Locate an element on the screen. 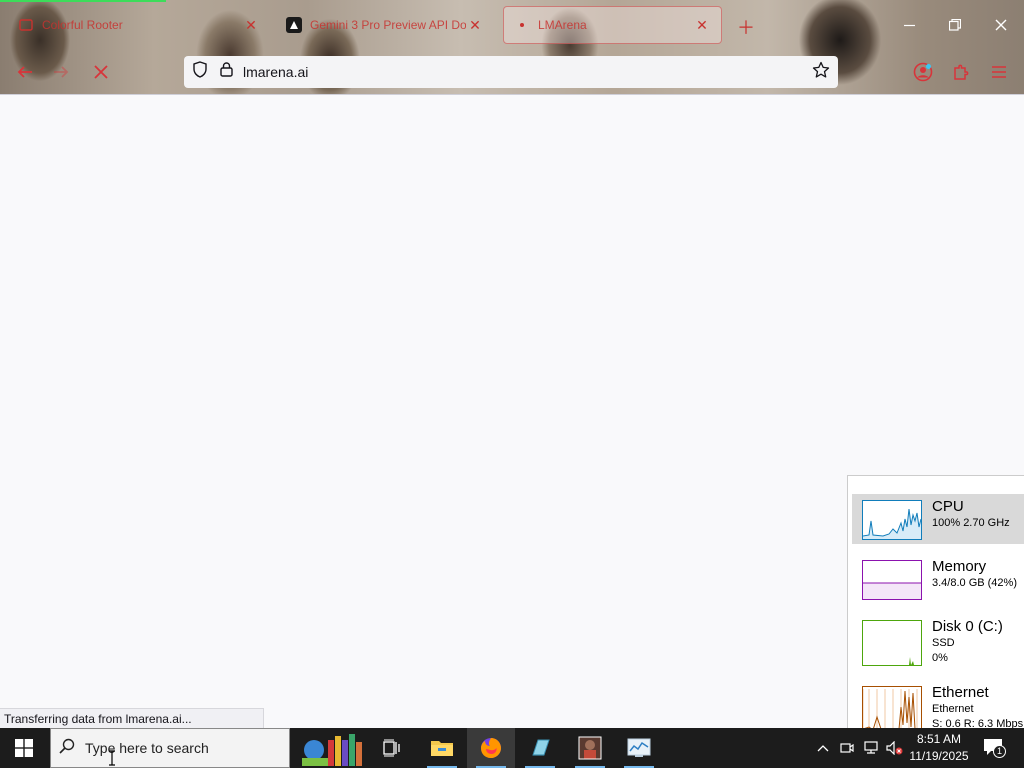  disk-usage: 0% is located at coordinates (940, 658).